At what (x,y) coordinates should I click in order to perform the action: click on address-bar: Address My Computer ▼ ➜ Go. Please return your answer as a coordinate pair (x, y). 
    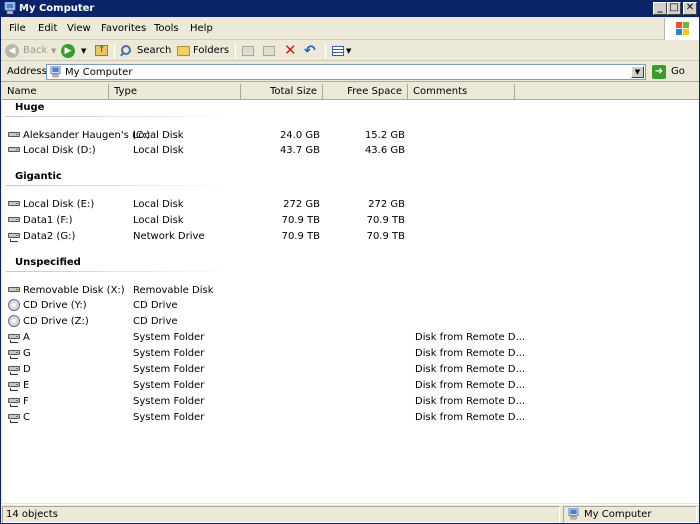
    Looking at the image, I should click on (350, 72).